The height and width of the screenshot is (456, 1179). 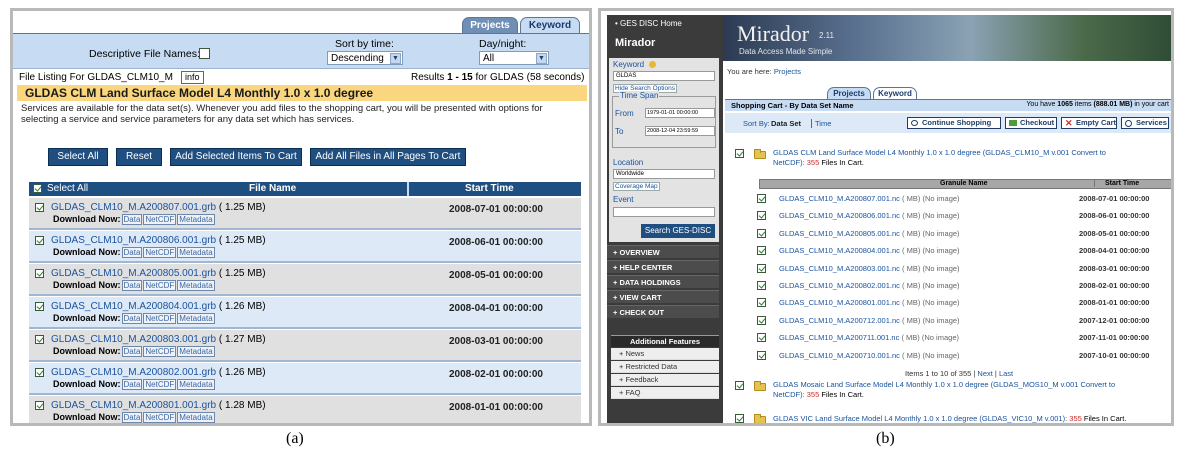 I want to click on add-selected-button: Add Selected Items To Cart, so click(x=236, y=157).